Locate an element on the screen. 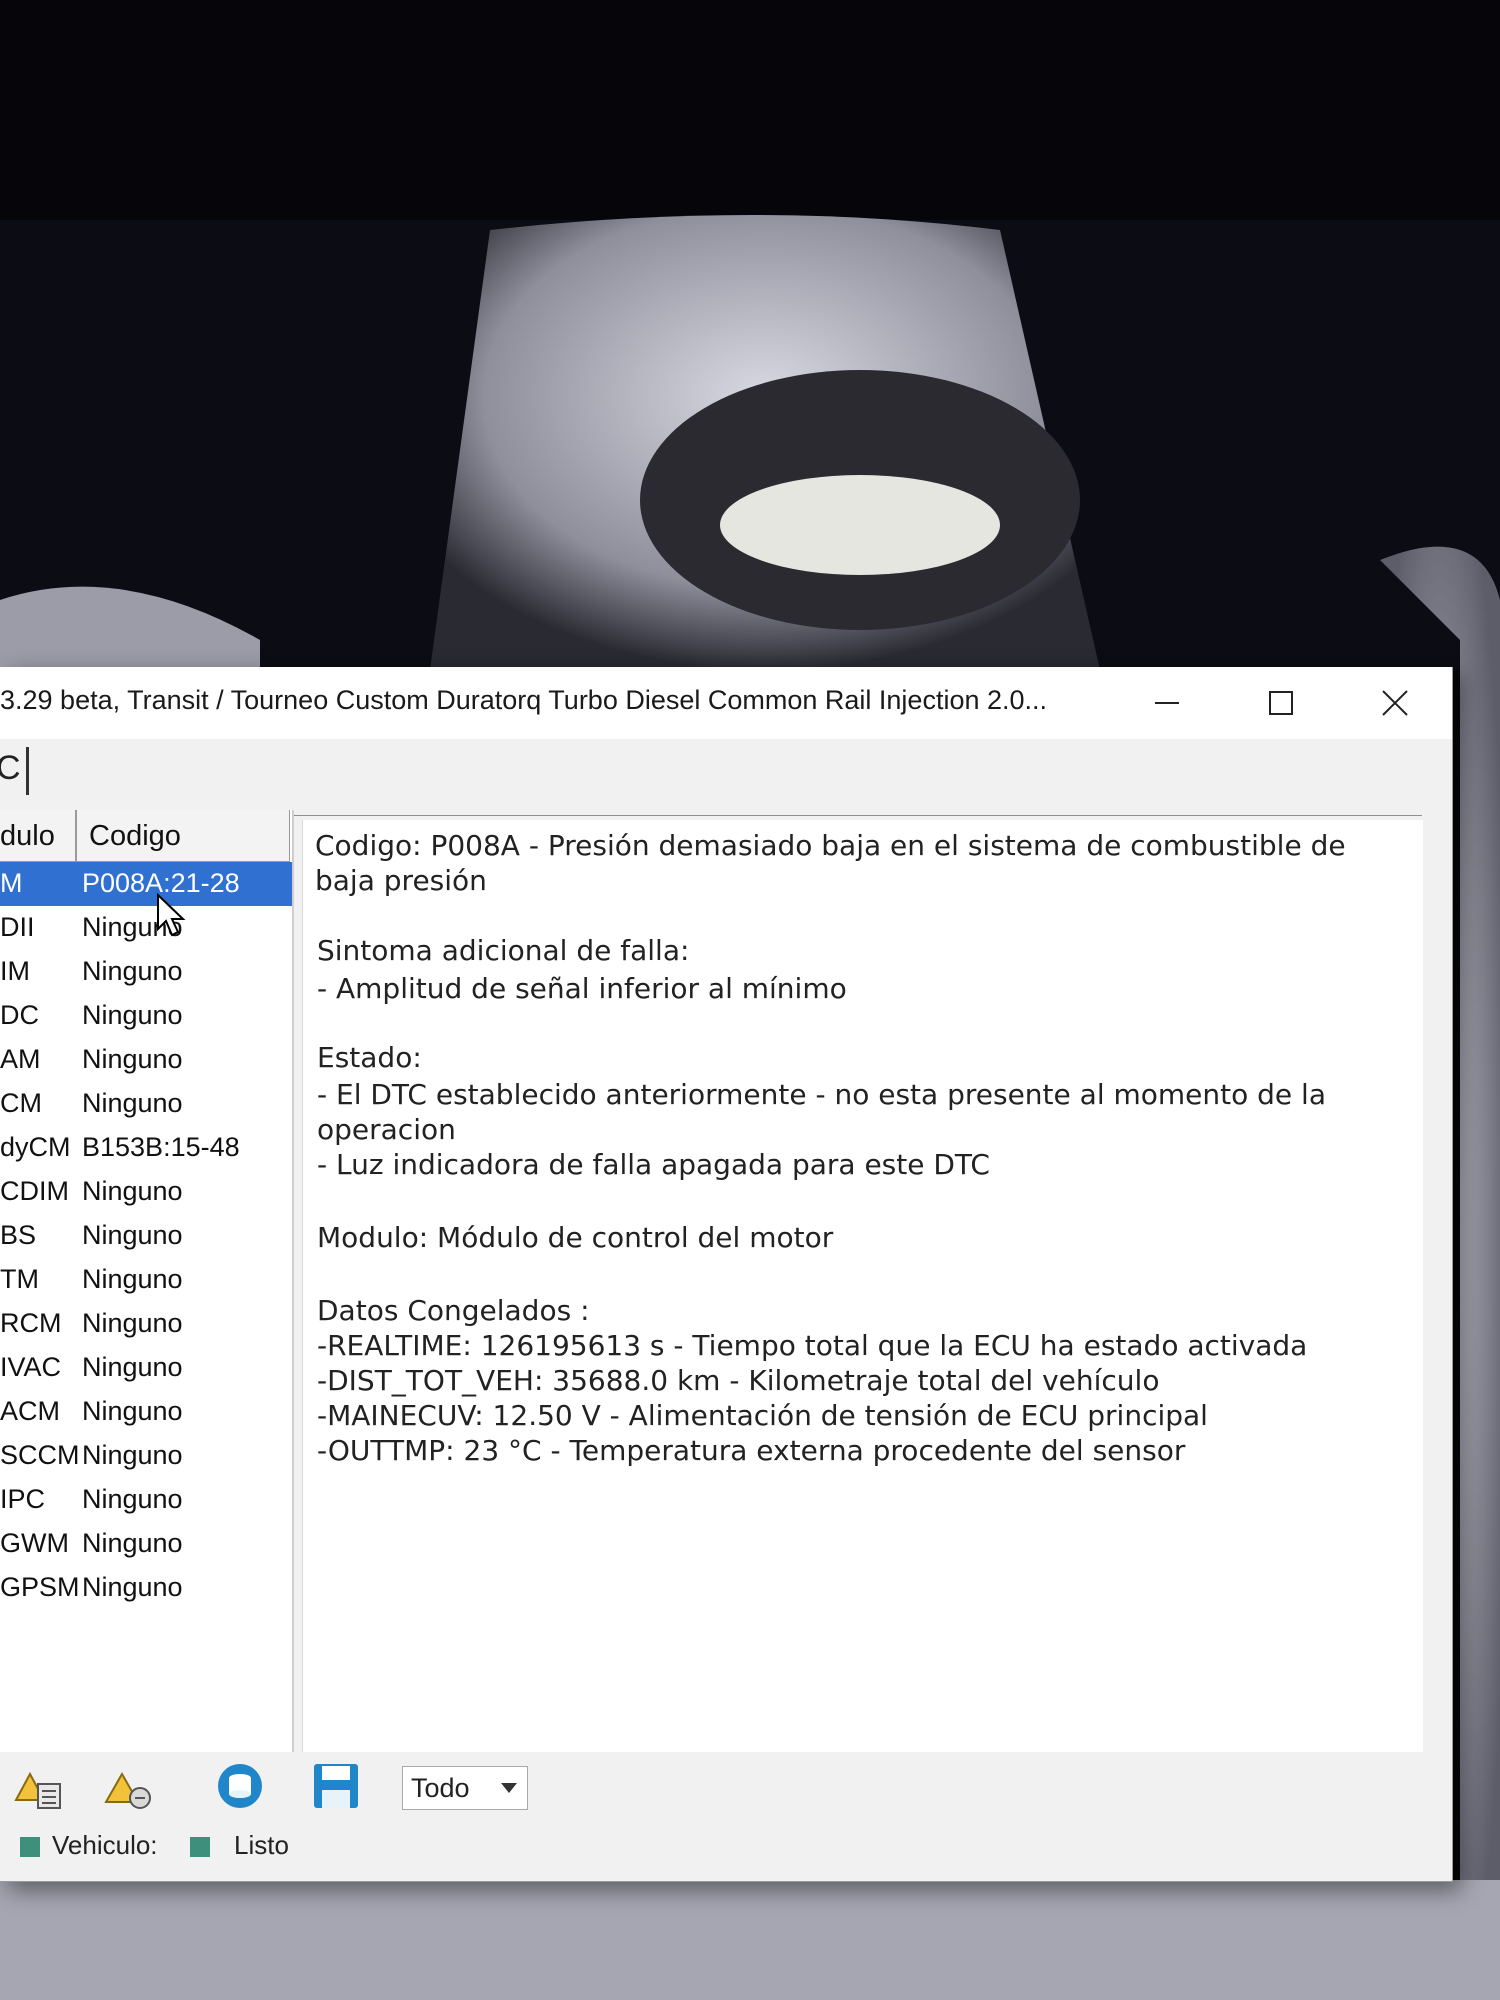 This screenshot has width=1500, height=2000. module-cell: dyCM is located at coordinates (35, 1147).